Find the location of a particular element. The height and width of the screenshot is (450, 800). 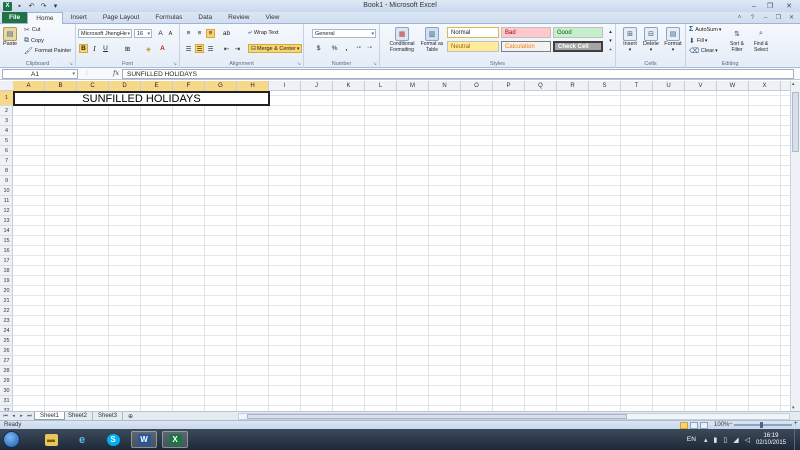

wrap-text-button: ⤶ Wrap Text is located at coordinates (263, 33).